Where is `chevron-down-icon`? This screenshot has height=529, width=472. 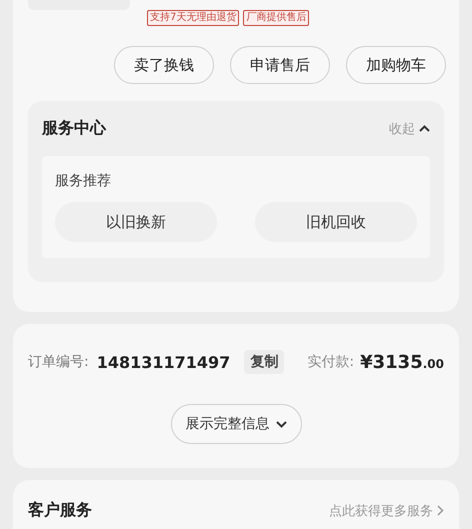
chevron-down-icon is located at coordinates (281, 424).